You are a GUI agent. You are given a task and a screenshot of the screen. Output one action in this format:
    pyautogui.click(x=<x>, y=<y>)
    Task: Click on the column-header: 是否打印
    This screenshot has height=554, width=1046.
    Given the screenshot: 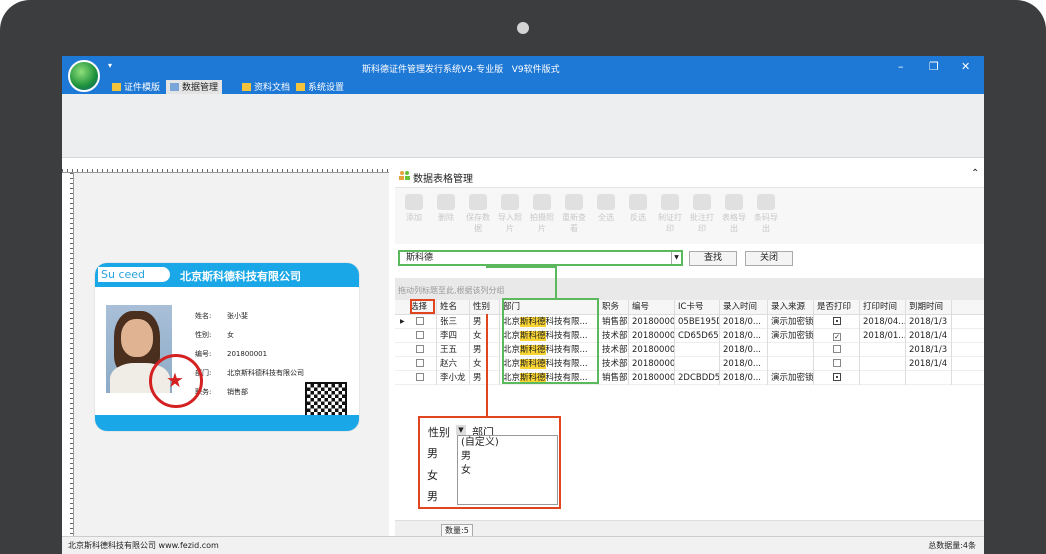 What is the action you would take?
    pyautogui.click(x=837, y=307)
    